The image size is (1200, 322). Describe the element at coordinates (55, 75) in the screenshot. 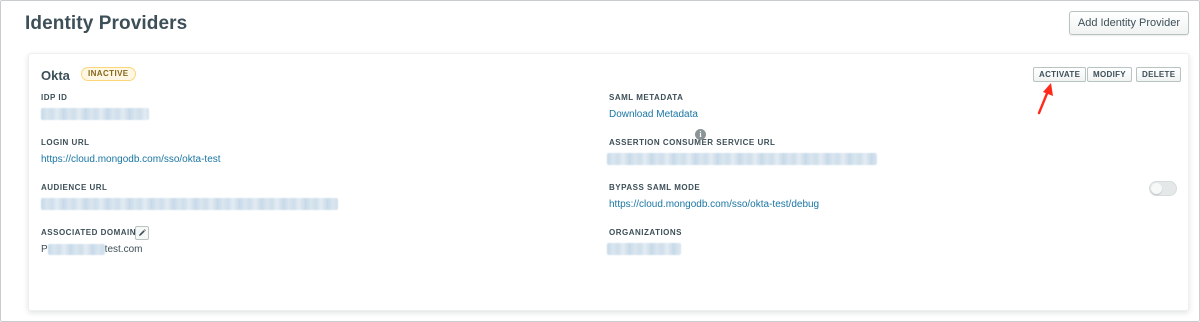

I see `provider-name: Okta` at that location.